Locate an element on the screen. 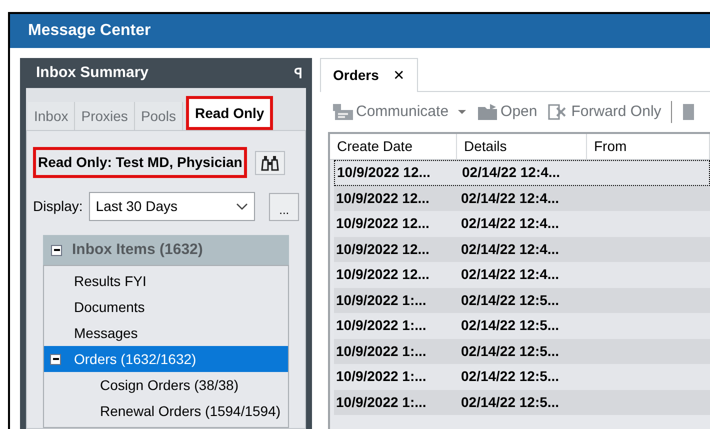 This screenshot has height=429, width=710. orders-tab: Orders ✕ is located at coordinates (369, 75).